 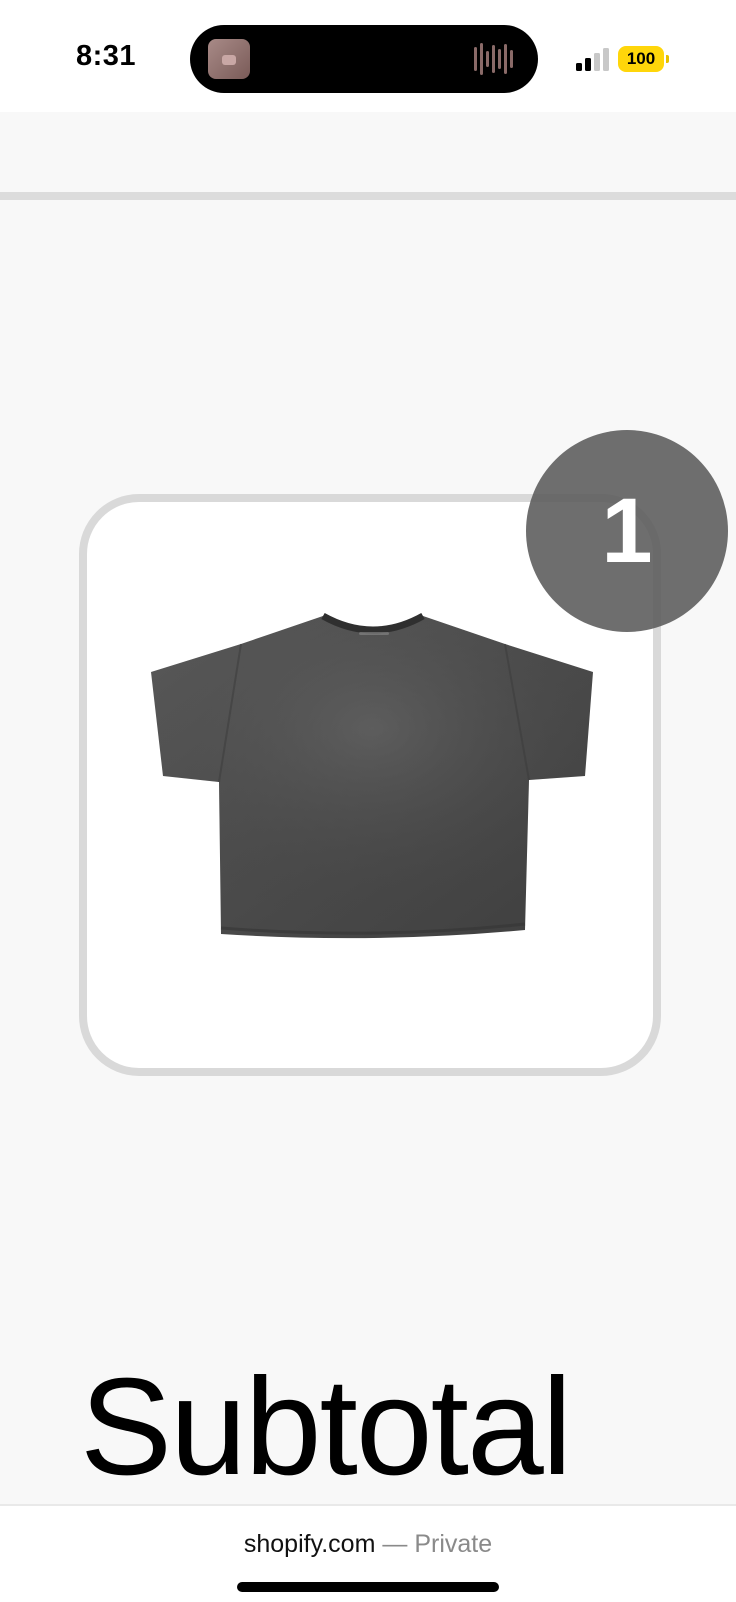 What do you see at coordinates (106, 56) in the screenshot?
I see `status-time: 8:31` at bounding box center [106, 56].